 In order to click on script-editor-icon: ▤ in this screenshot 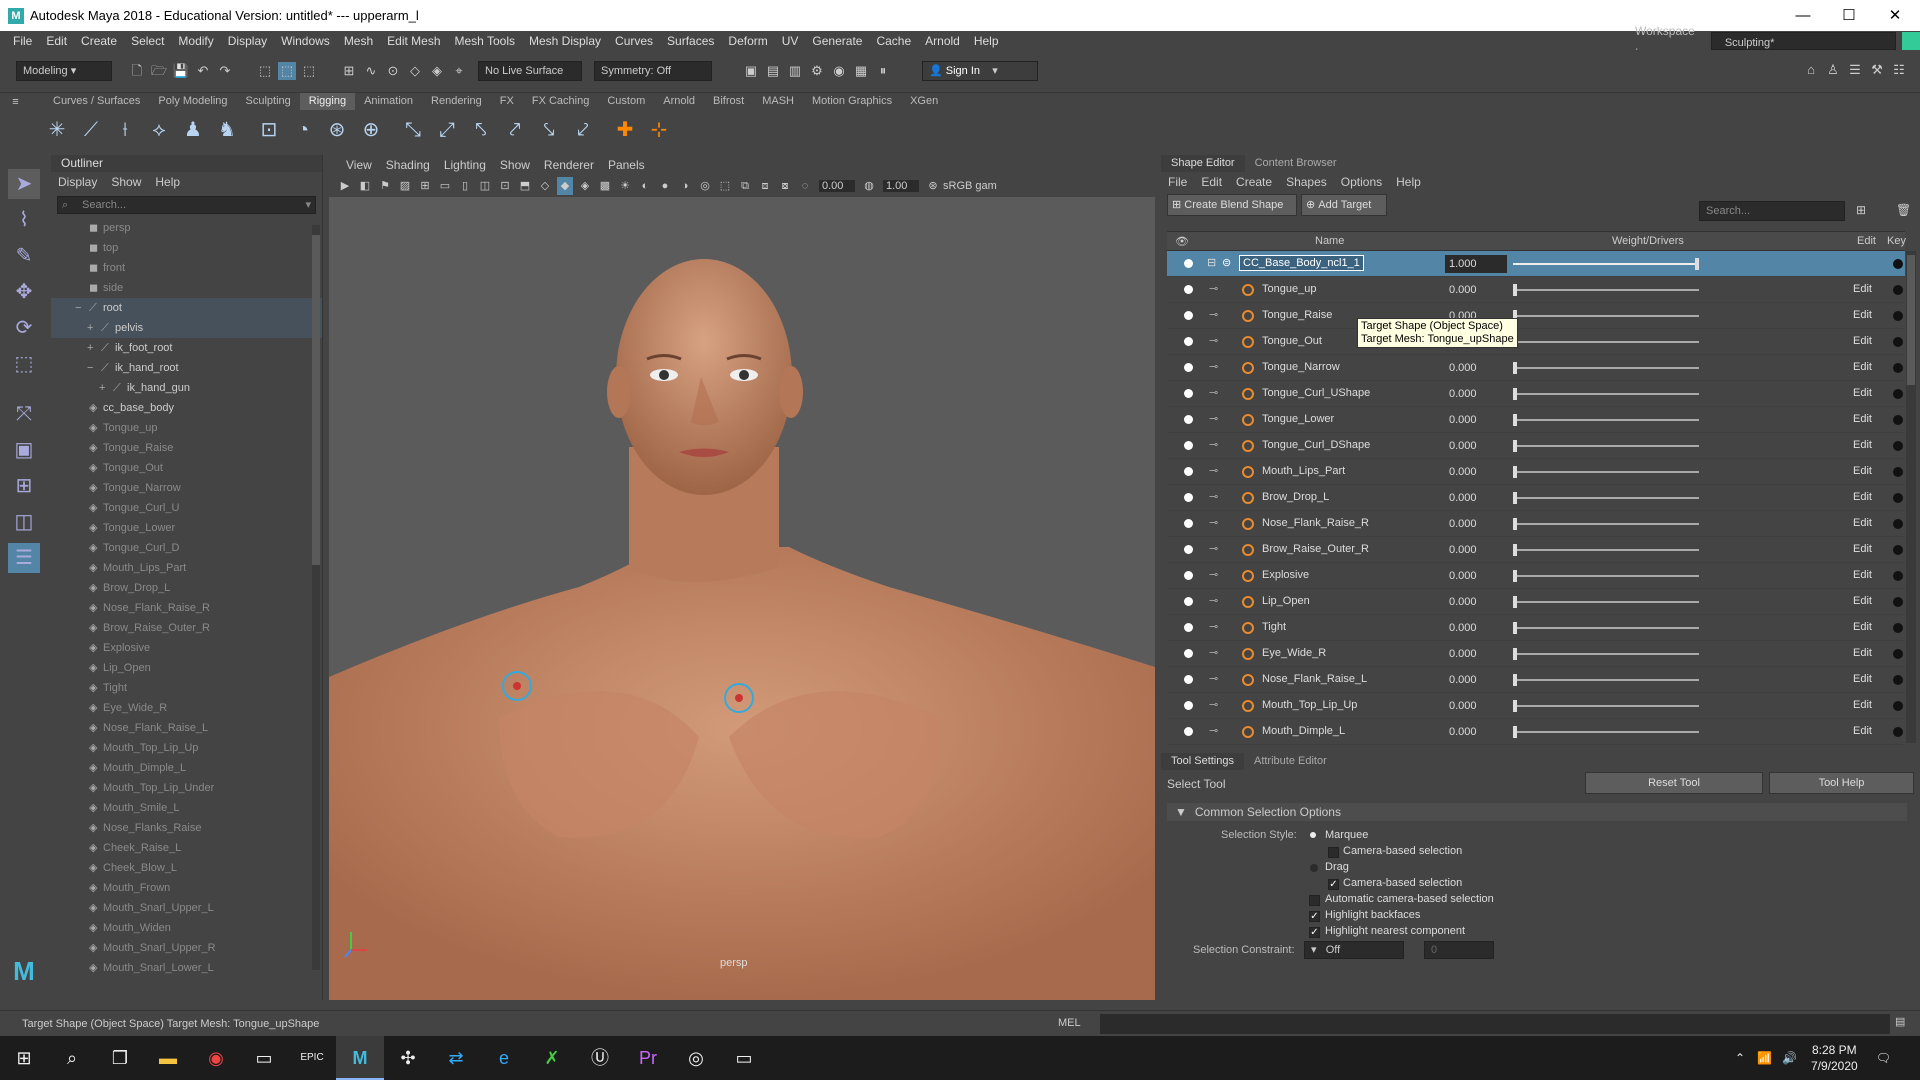, I will do `click(1900, 1021)`.